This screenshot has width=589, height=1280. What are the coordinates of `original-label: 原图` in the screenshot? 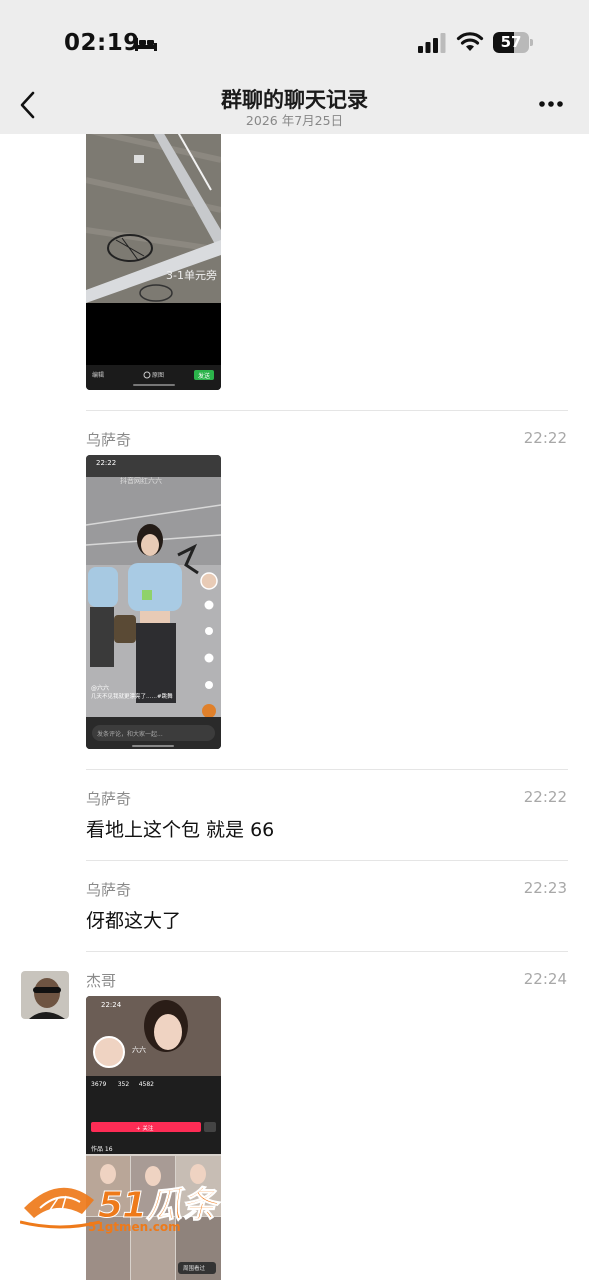 It's located at (158, 375).